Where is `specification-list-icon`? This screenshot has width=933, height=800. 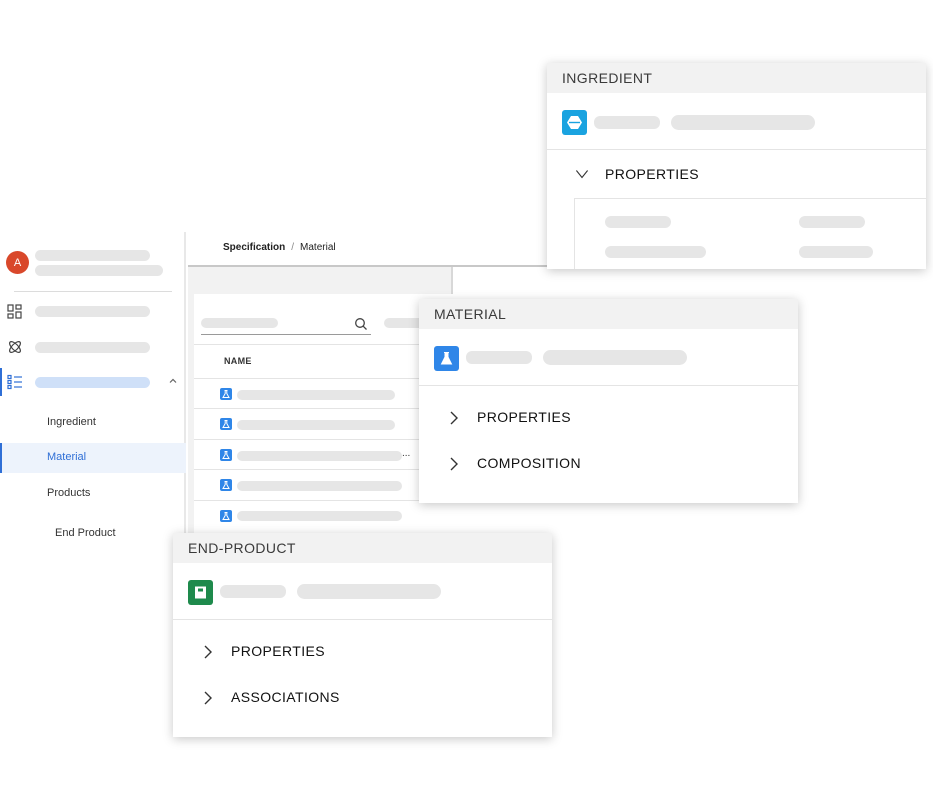
specification-list-icon is located at coordinates (15, 382).